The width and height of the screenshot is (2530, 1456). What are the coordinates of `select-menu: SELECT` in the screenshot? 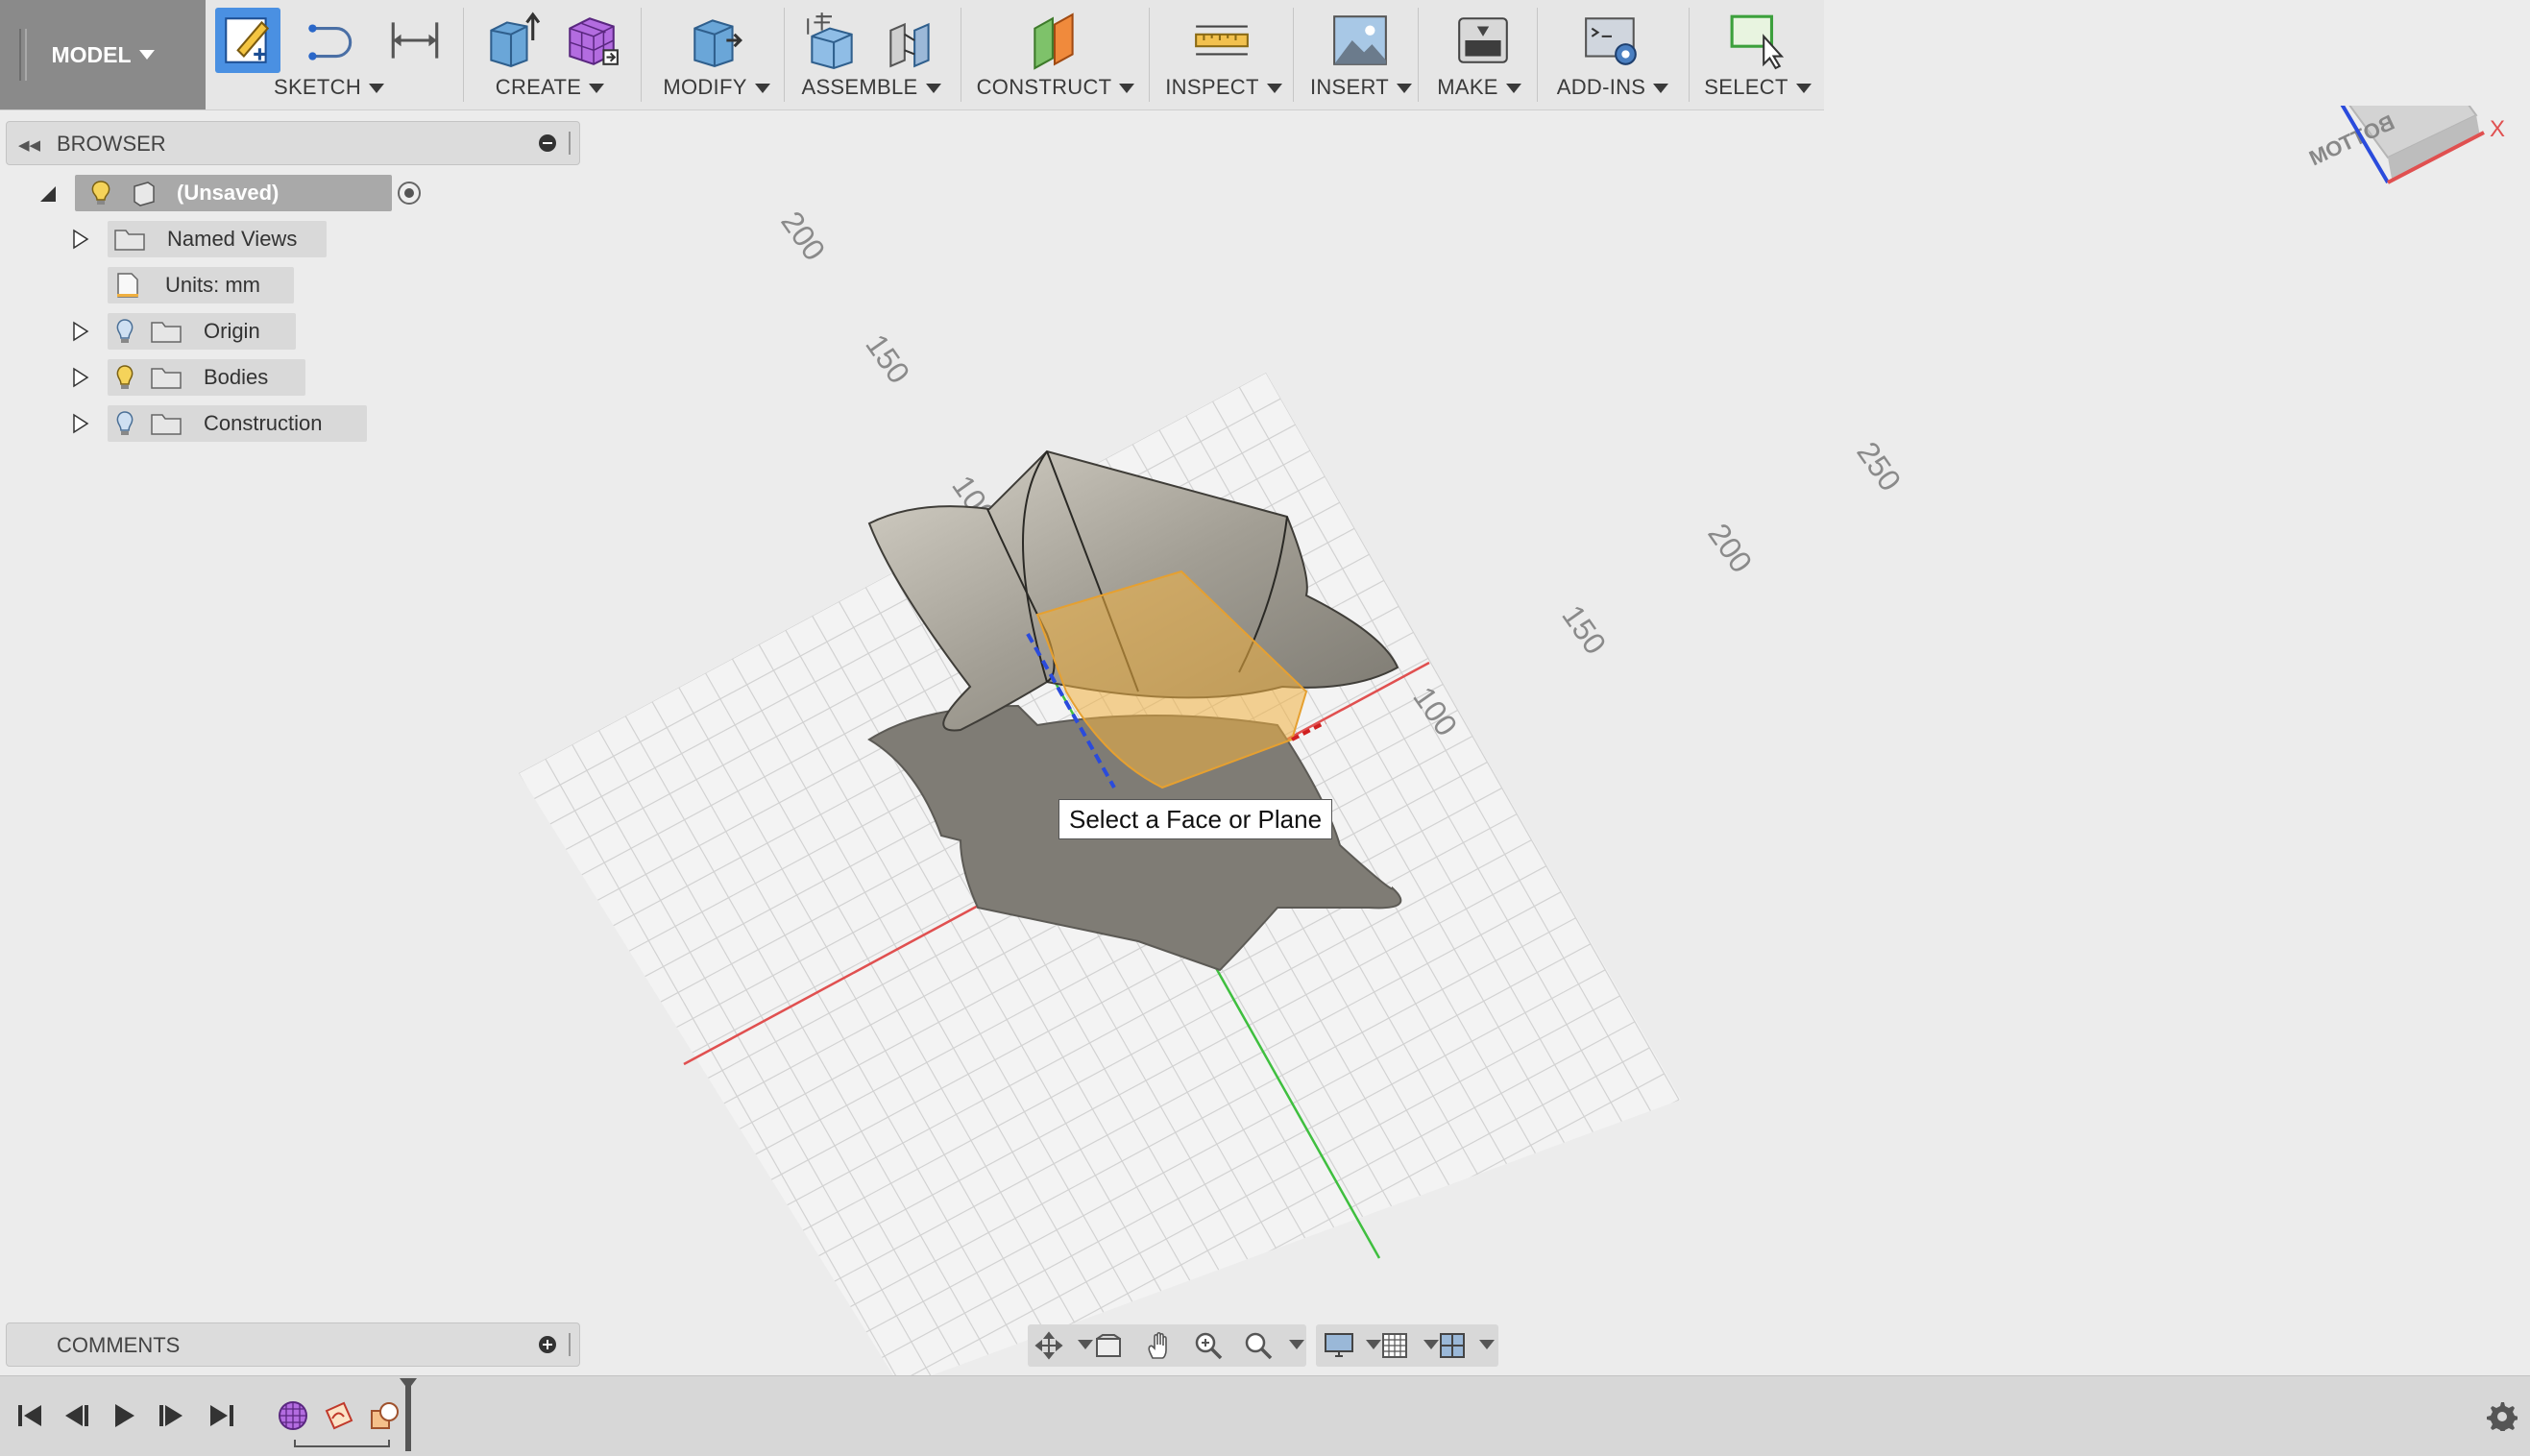 It's located at (1757, 88).